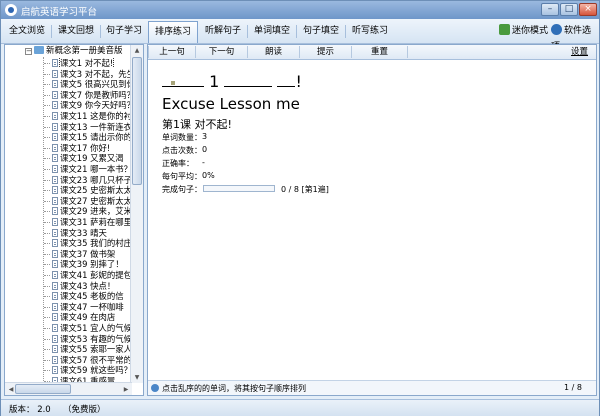 The width and height of the screenshot is (600, 416). What do you see at coordinates (88, 254) in the screenshot?
I see `tree-item-lesson: 课文37 做书架` at bounding box center [88, 254].